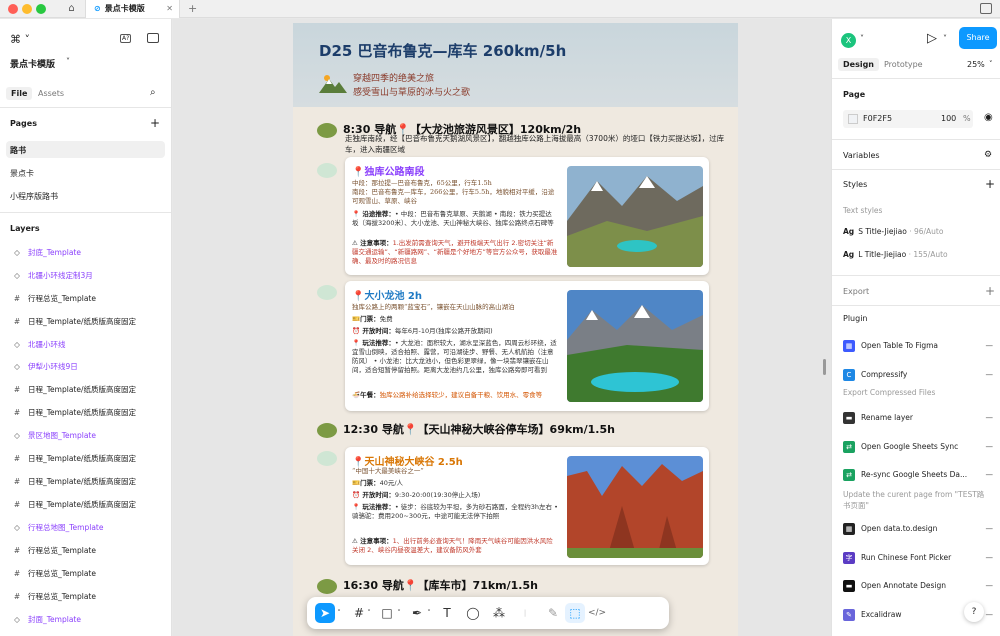 Image resolution: width=1000 pixels, height=636 pixels. Describe the element at coordinates (918, 529) in the screenshot. I see `plugin-item: ▦ Open data.to.design —` at that location.